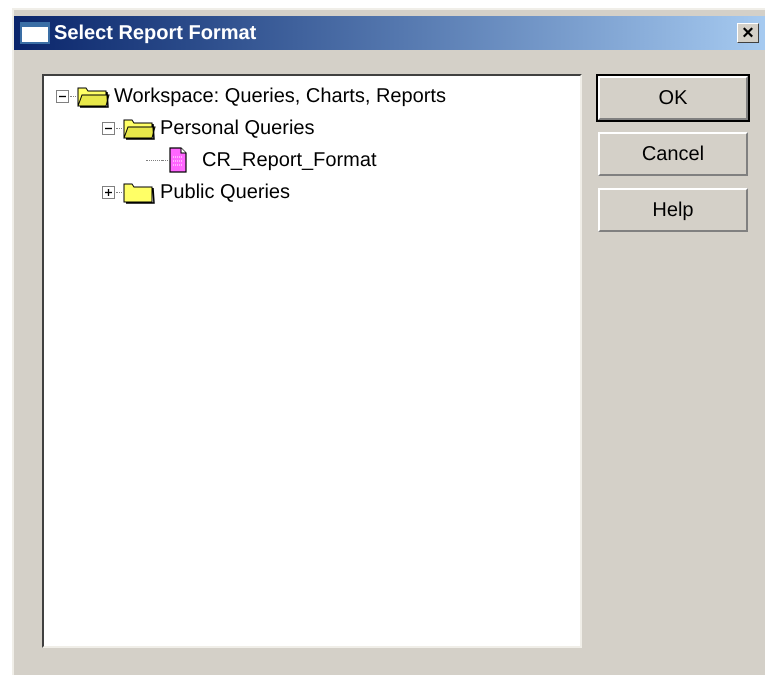  I want to click on window-title: Select Report Format, so click(156, 33).